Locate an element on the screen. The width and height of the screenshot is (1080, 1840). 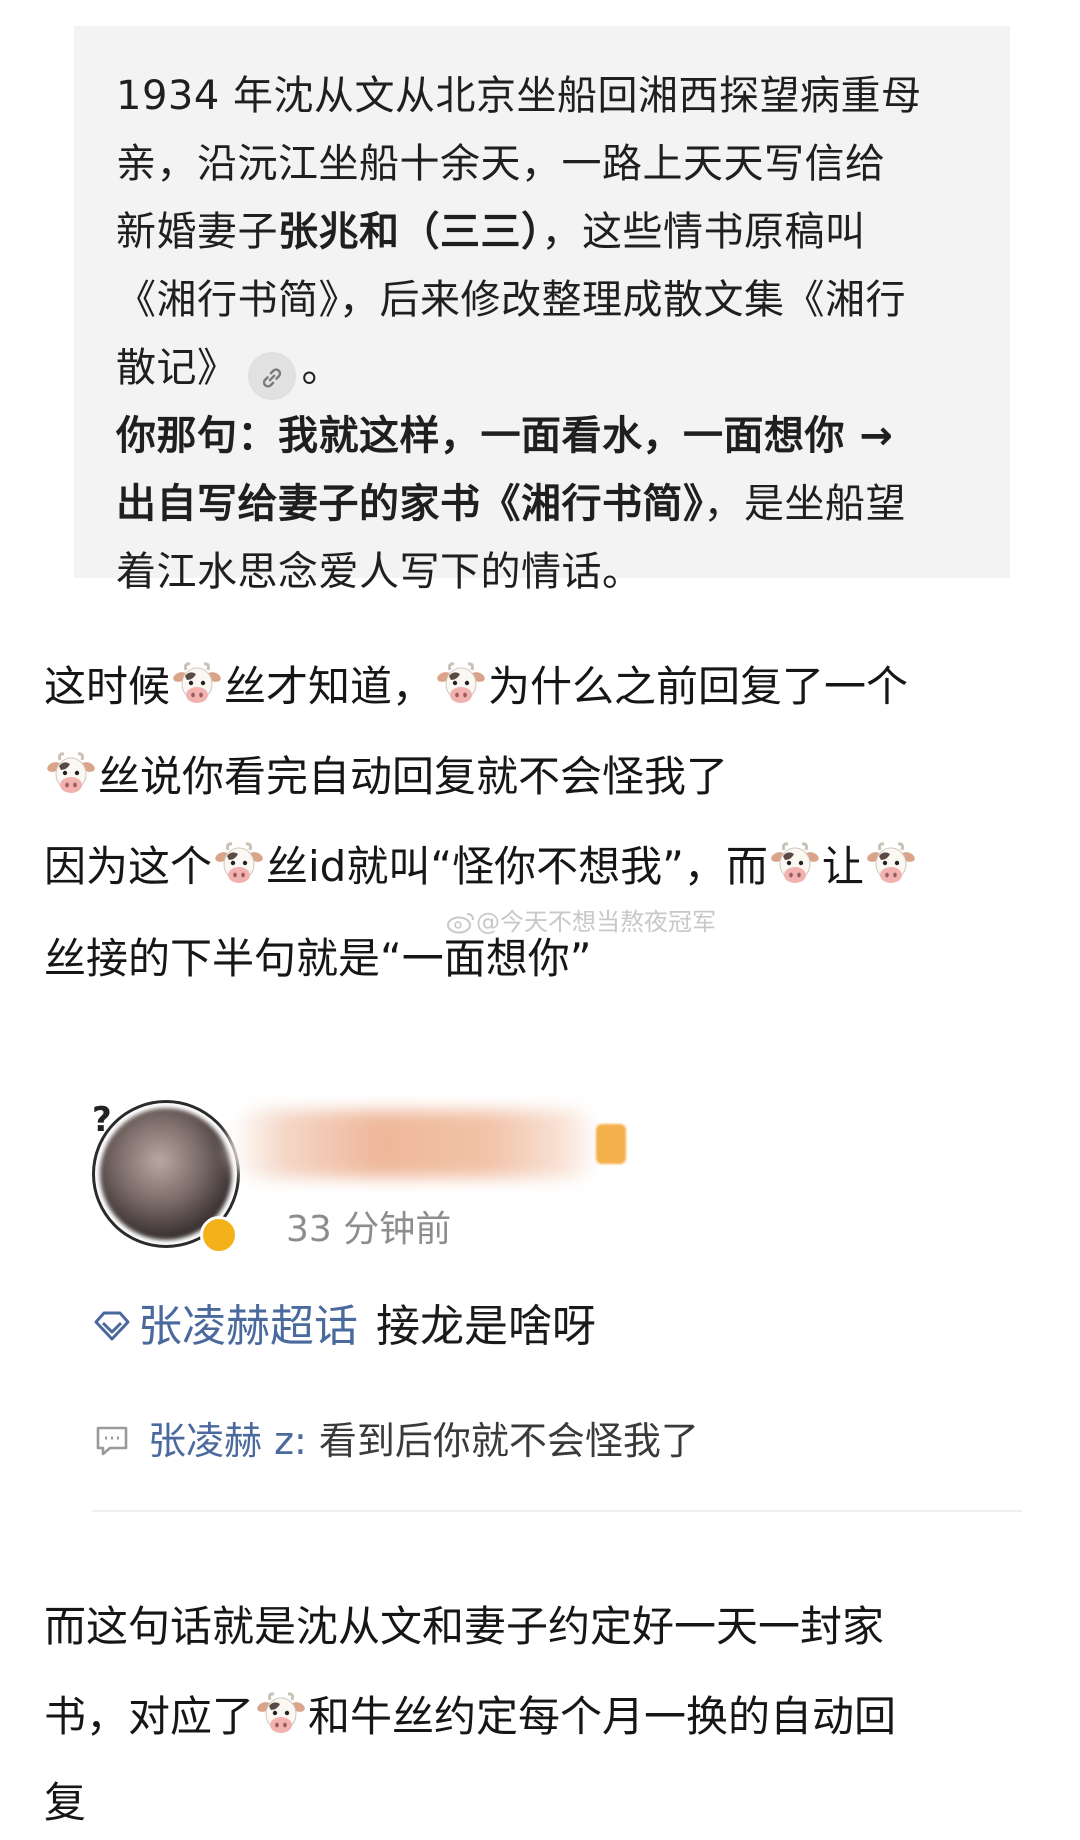
user-level-badge-icon is located at coordinates (611, 1144).